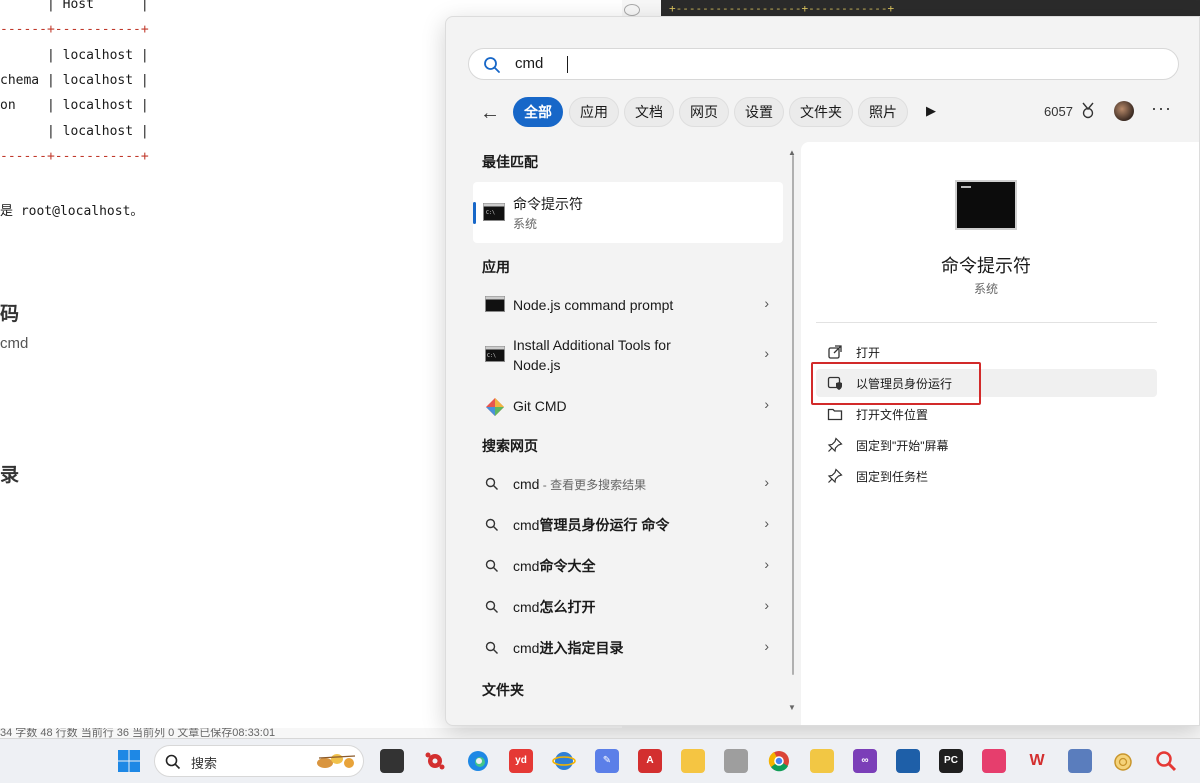 This screenshot has width=1200, height=783. What do you see at coordinates (628, 649) in the screenshot?
I see `web-result-item: cmd进入指定目录 ›` at bounding box center [628, 649].